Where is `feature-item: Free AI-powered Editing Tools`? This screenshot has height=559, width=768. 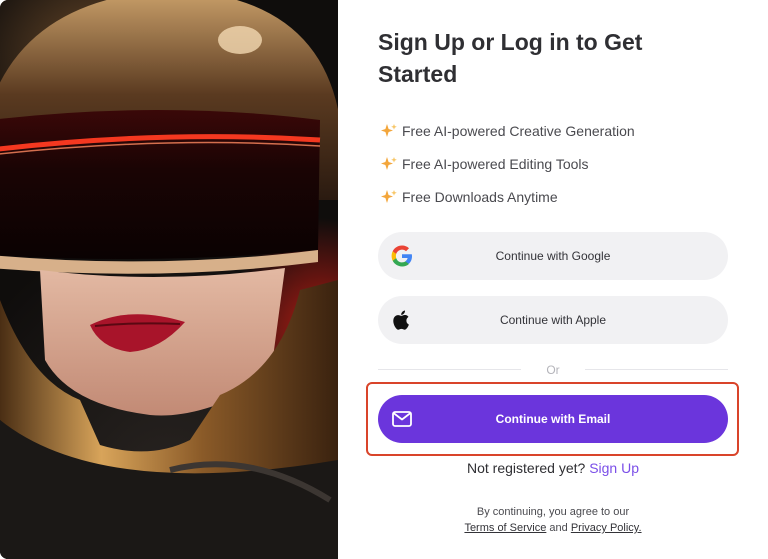 feature-item: Free AI-powered Editing Tools is located at coordinates (507, 163).